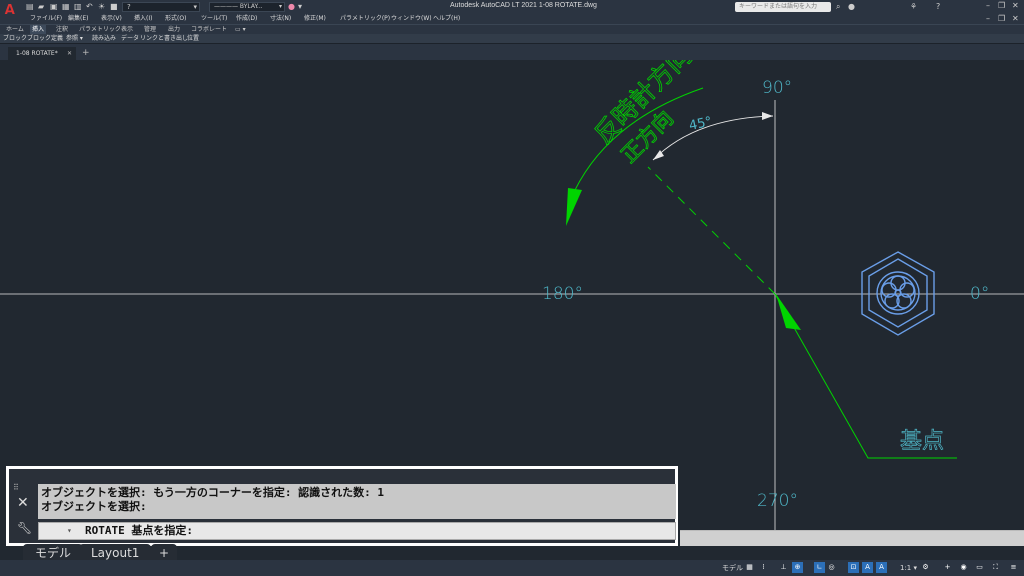 The height and width of the screenshot is (576, 1024). Describe the element at coordinates (1001, 18) in the screenshot. I see `doc-restore-icon: ❐` at that location.